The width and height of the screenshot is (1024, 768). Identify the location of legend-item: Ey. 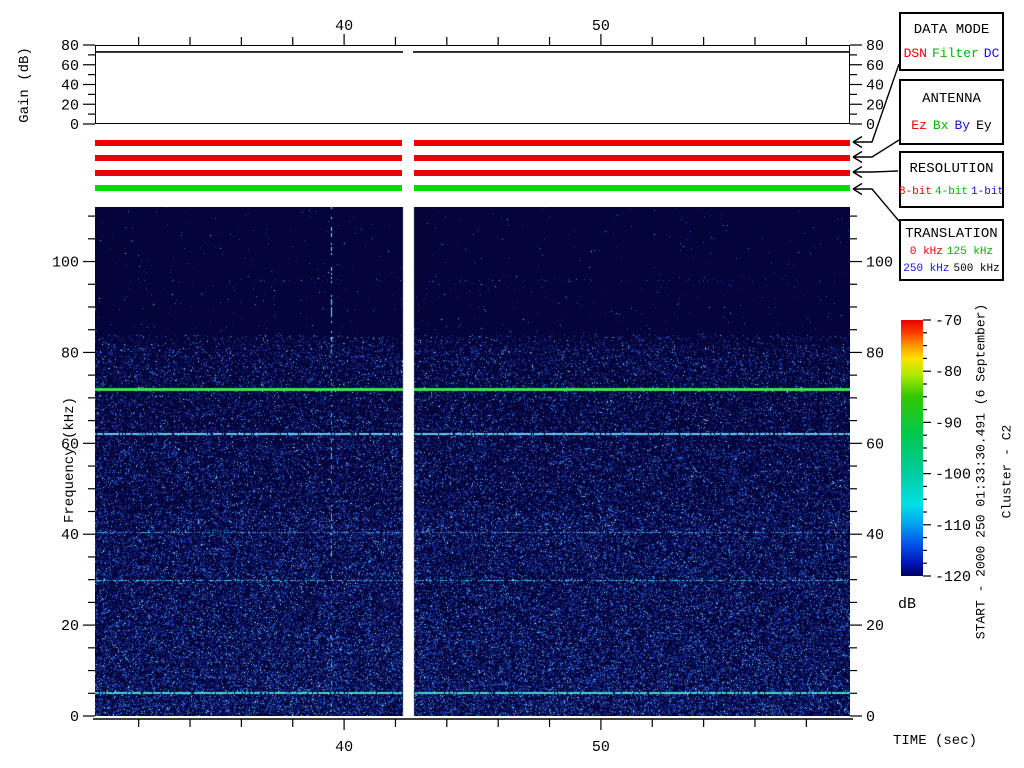
(984, 125).